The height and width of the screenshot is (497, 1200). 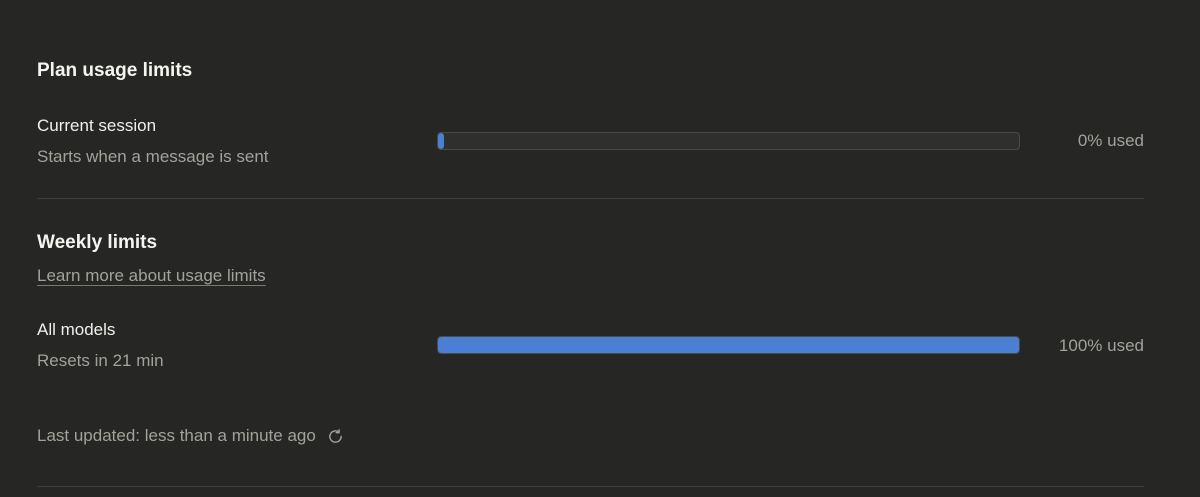 I want to click on last-updated-row: Last updated: less than a minute ago, so click(x=191, y=436).